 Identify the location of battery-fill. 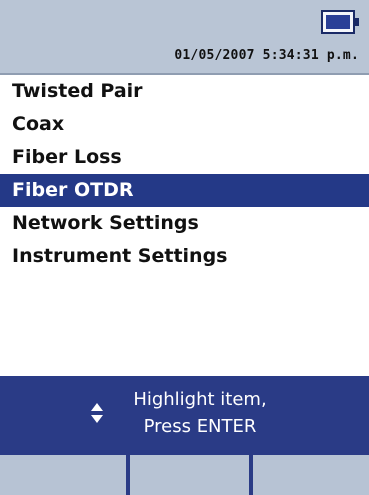
(338, 22).